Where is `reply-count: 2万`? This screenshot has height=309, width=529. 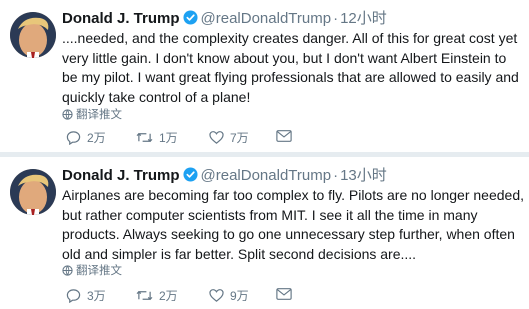
reply-count: 2万 is located at coordinates (96, 138).